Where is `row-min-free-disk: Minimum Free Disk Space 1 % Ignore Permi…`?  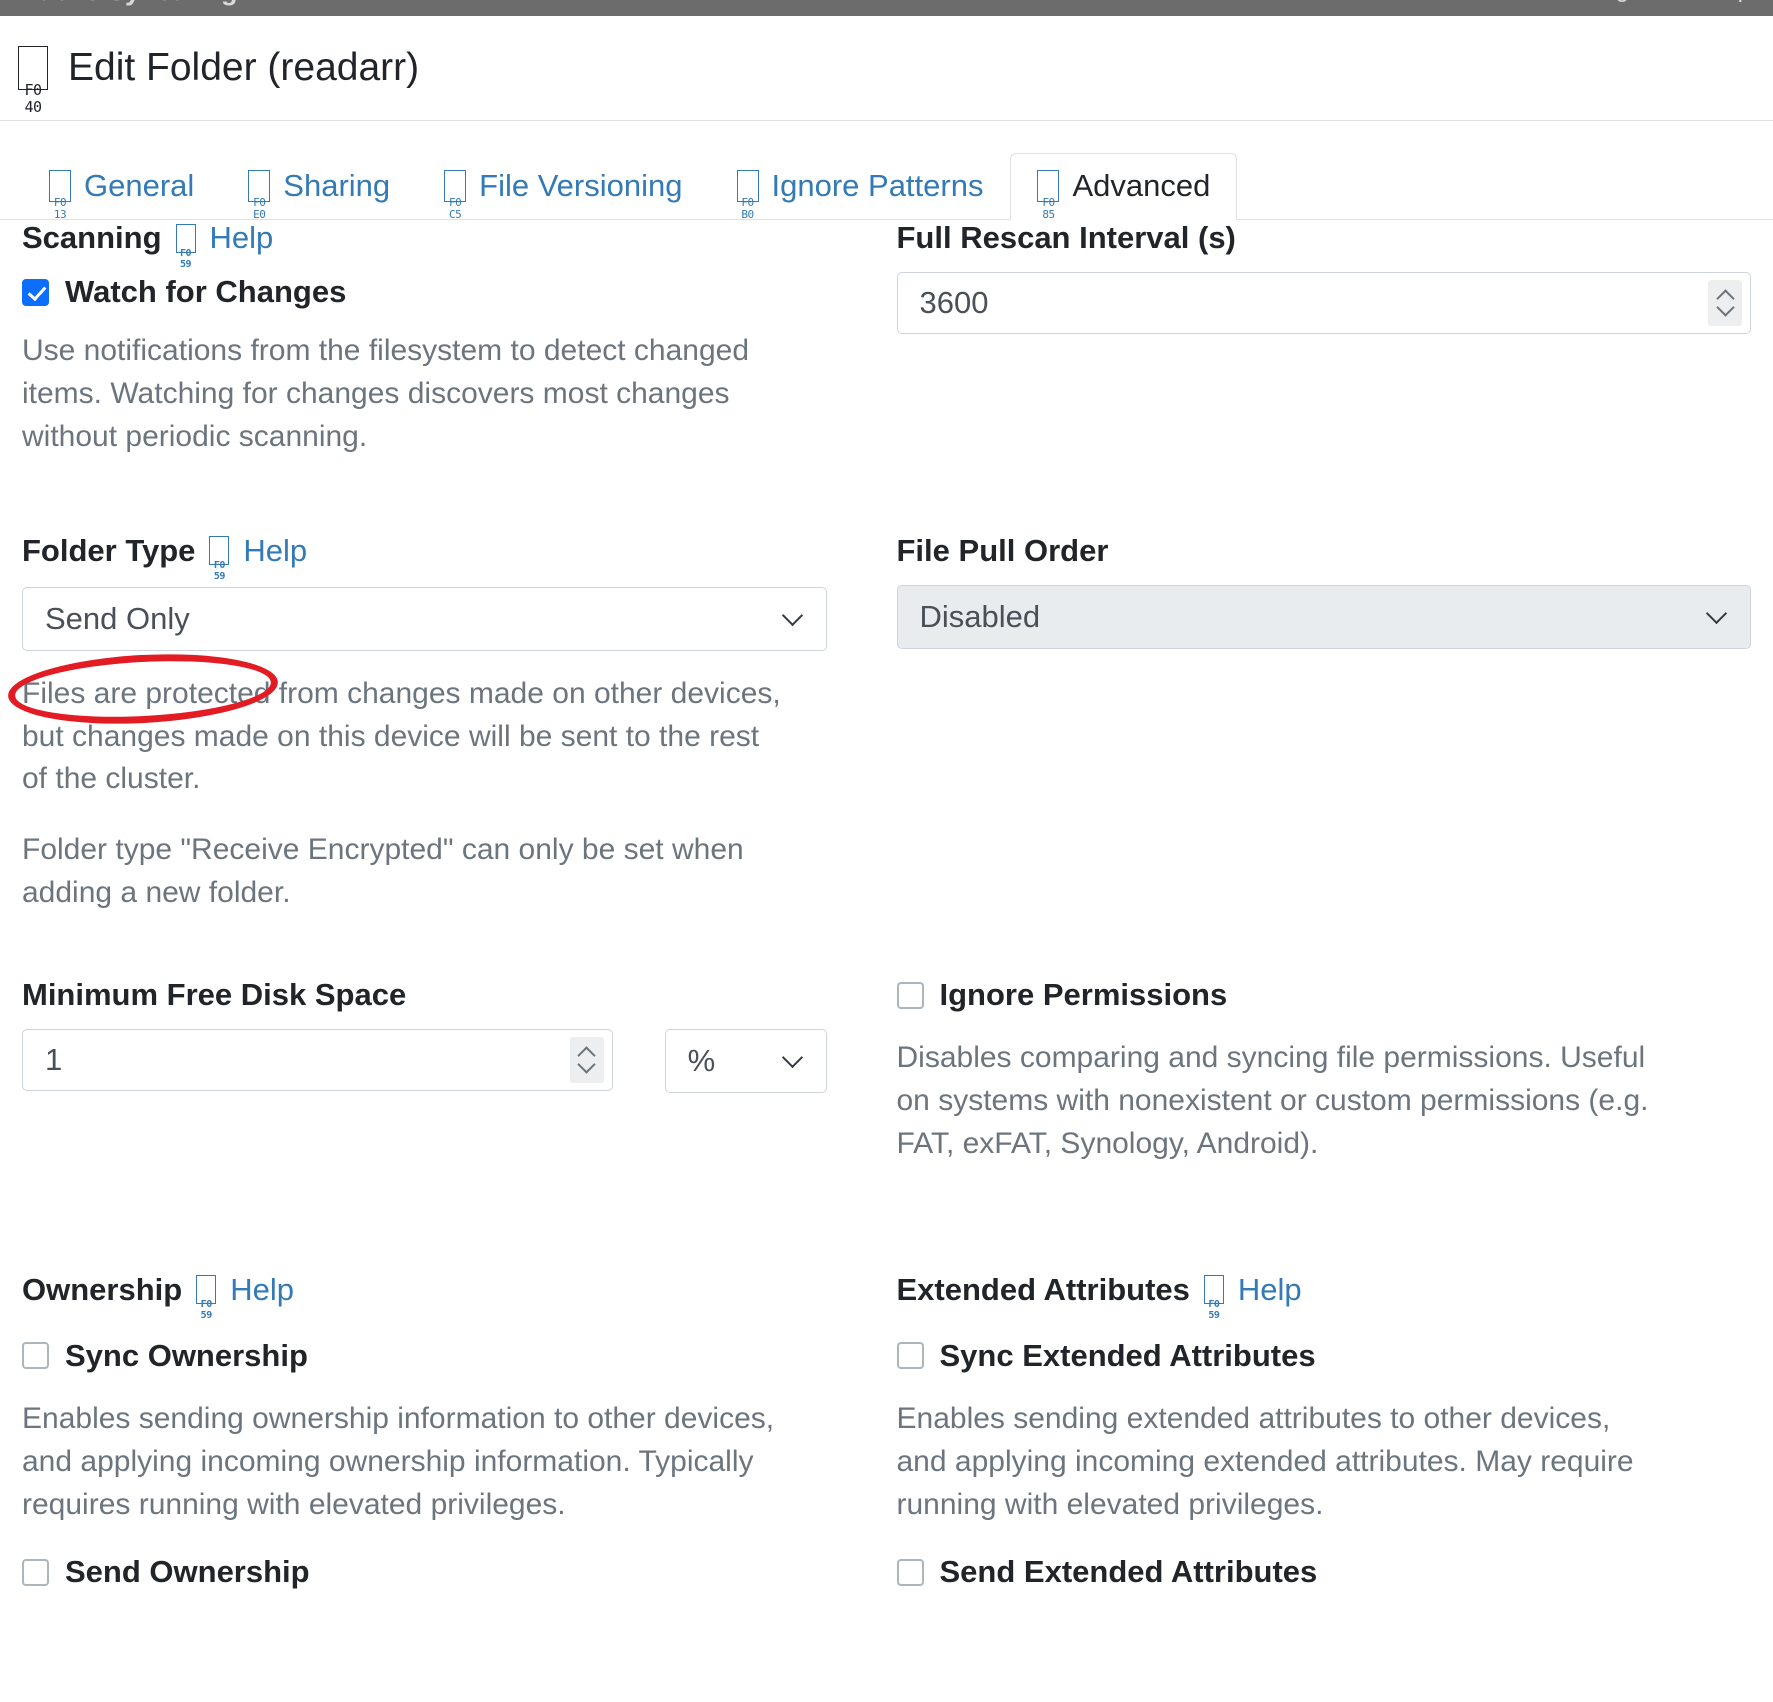
row-min-free-disk: Minimum Free Disk Space 1 % Ignore Permi… is located at coordinates (886, 1085).